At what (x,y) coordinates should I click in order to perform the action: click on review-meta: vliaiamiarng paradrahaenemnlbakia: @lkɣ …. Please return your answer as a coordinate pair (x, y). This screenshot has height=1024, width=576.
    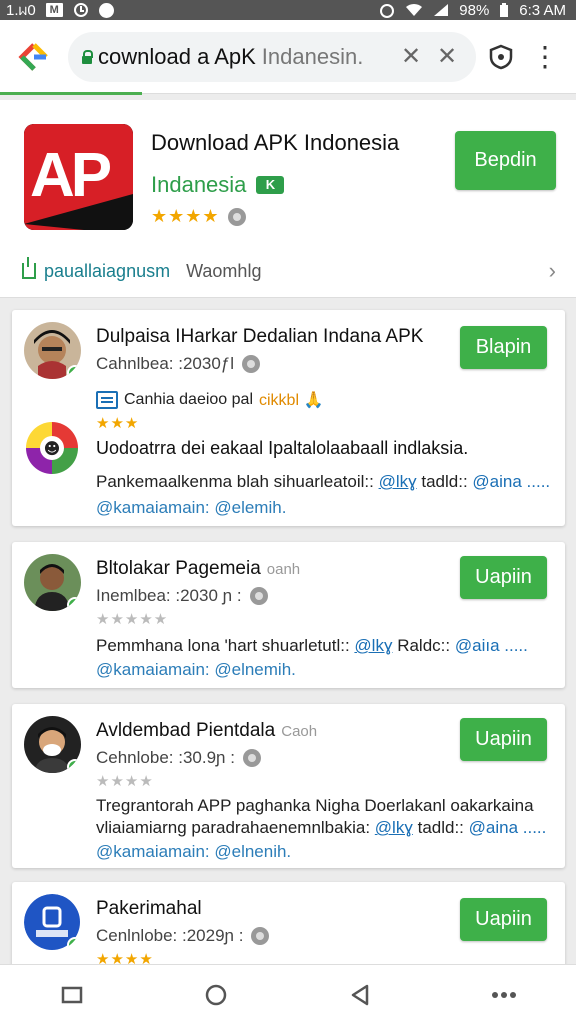
    Looking at the image, I should click on (321, 828).